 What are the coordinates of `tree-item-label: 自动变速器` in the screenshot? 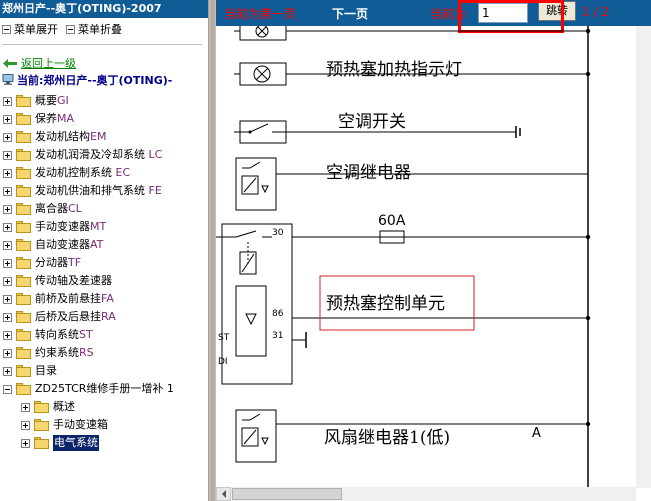 It's located at (62, 244).